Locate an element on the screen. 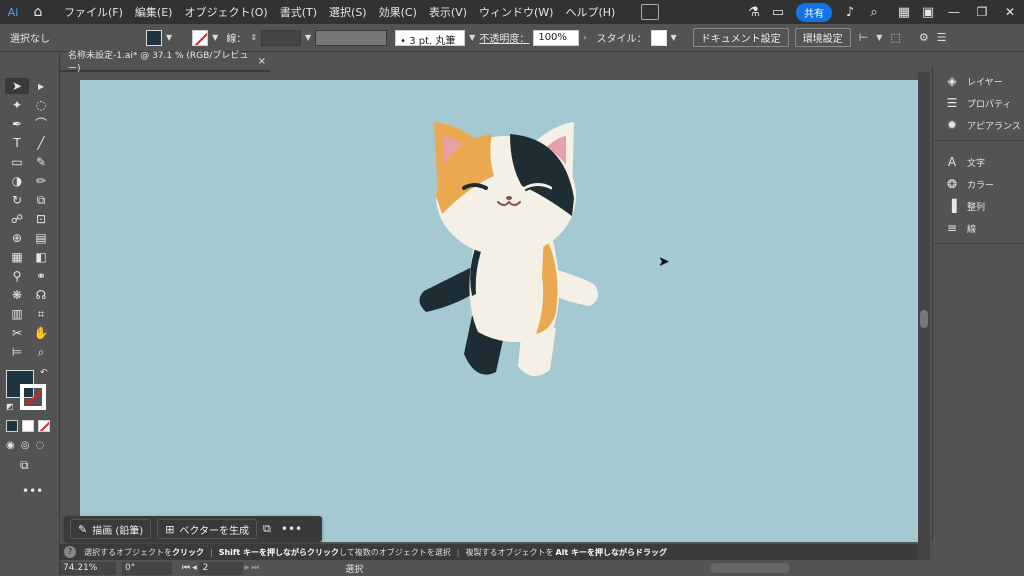  align-icon: ⊢ is located at coordinates (864, 37).